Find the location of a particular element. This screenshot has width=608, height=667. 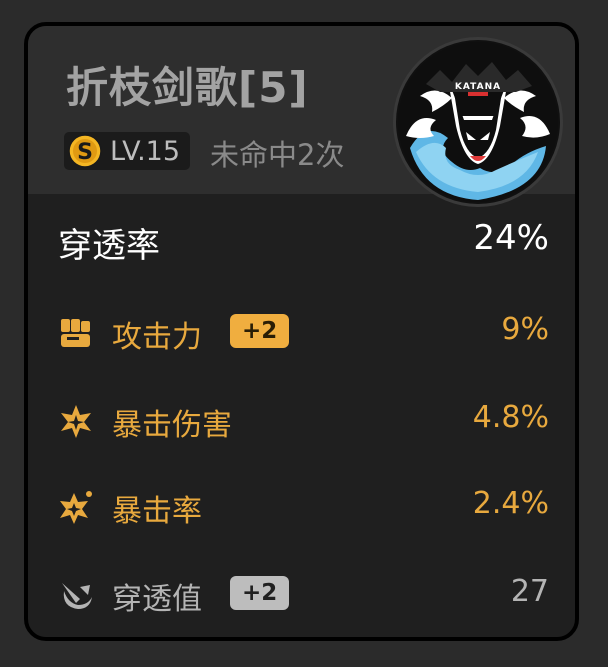

svg-text: S is located at coordinates (85, 152).